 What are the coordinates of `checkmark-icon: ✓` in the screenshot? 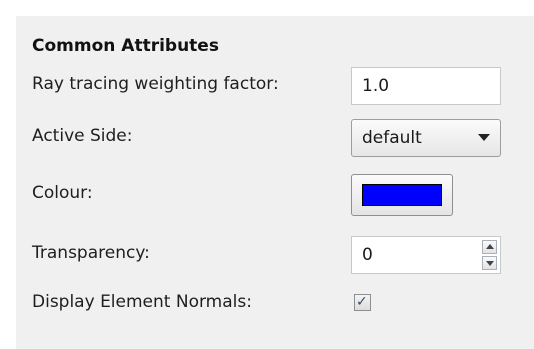 It's located at (362, 302).